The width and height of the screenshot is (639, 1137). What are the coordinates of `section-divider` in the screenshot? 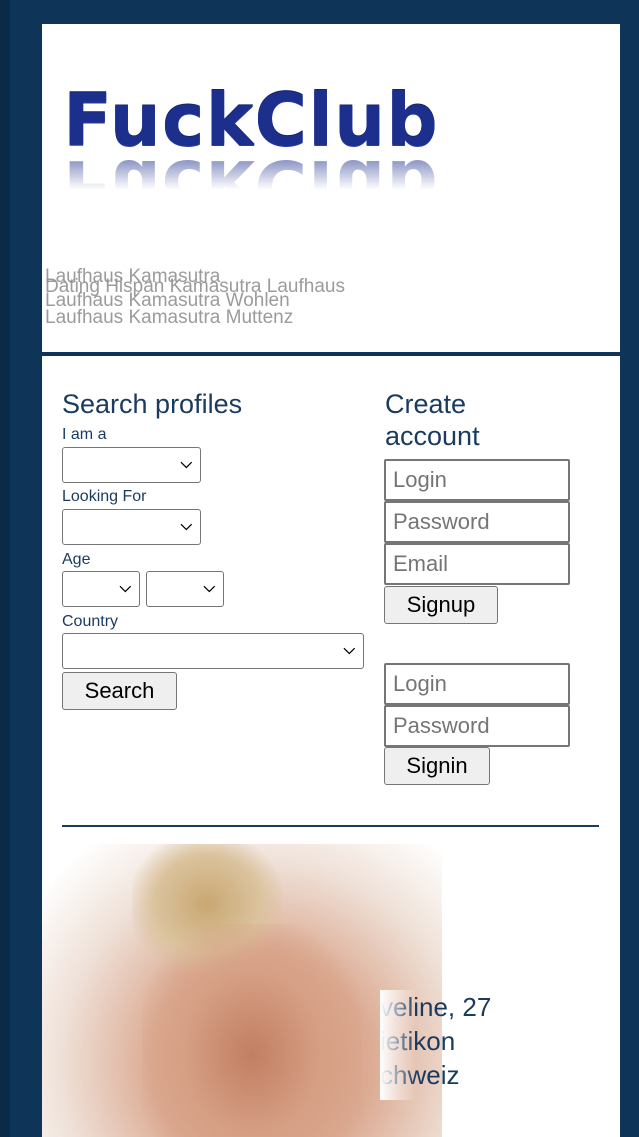 It's located at (330, 826).